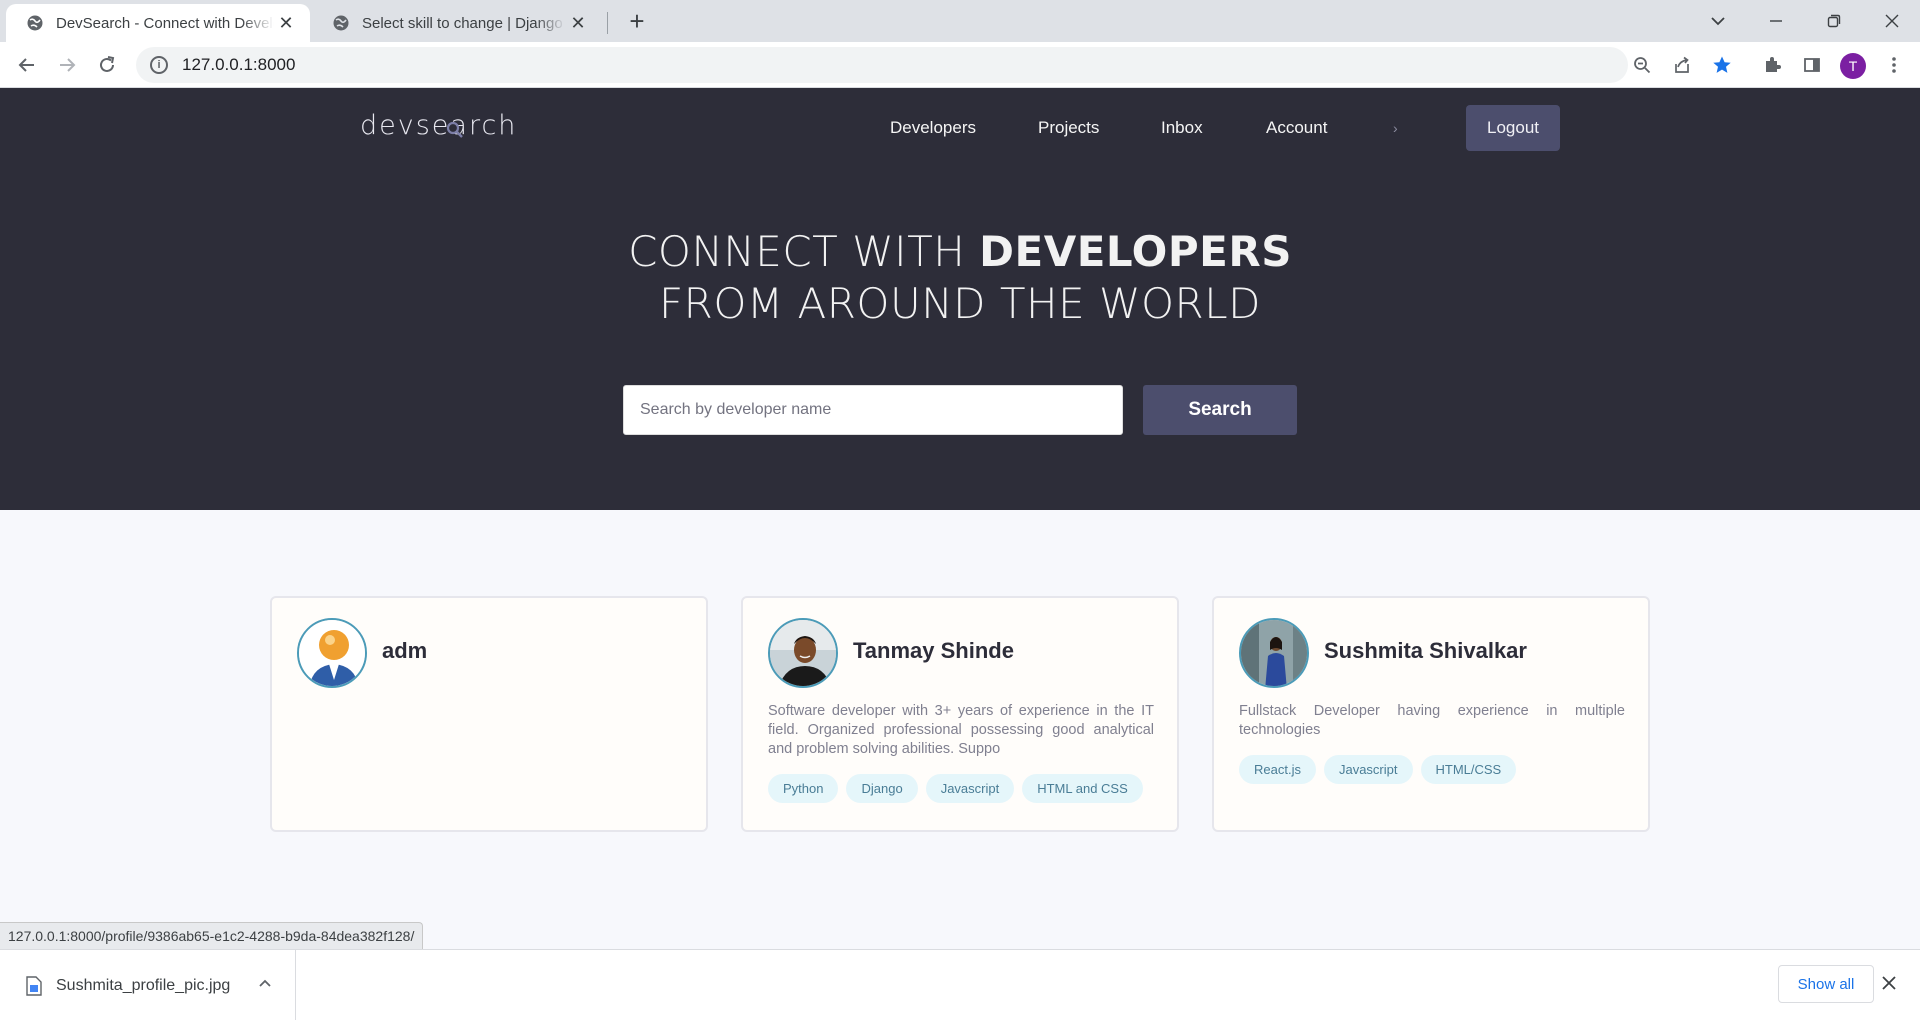 This screenshot has width=1920, height=1020. What do you see at coordinates (1776, 21) in the screenshot?
I see `minimize-icon` at bounding box center [1776, 21].